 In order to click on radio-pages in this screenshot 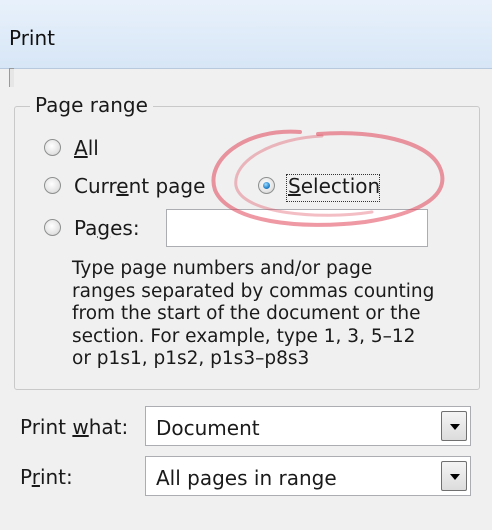, I will do `click(52, 227)`.